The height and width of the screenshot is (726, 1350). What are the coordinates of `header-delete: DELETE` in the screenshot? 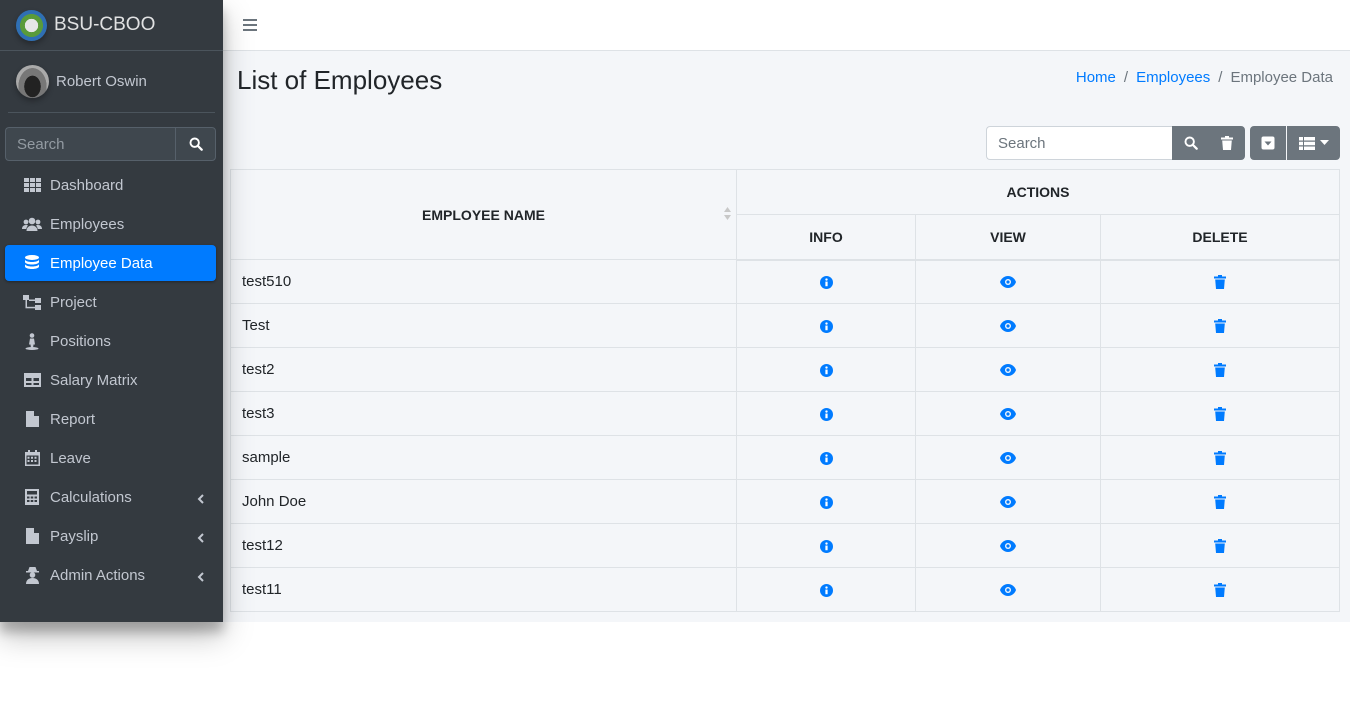 It's located at (1220, 237).